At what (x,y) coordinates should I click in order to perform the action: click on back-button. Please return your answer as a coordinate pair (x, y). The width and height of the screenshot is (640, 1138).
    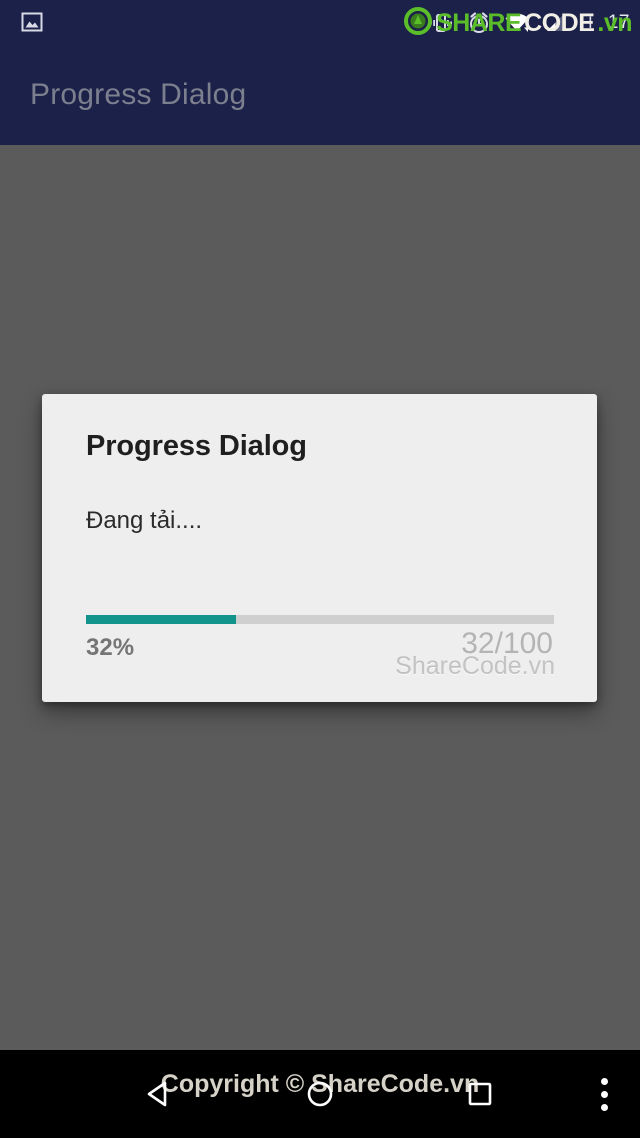
    Looking at the image, I should click on (160, 1094).